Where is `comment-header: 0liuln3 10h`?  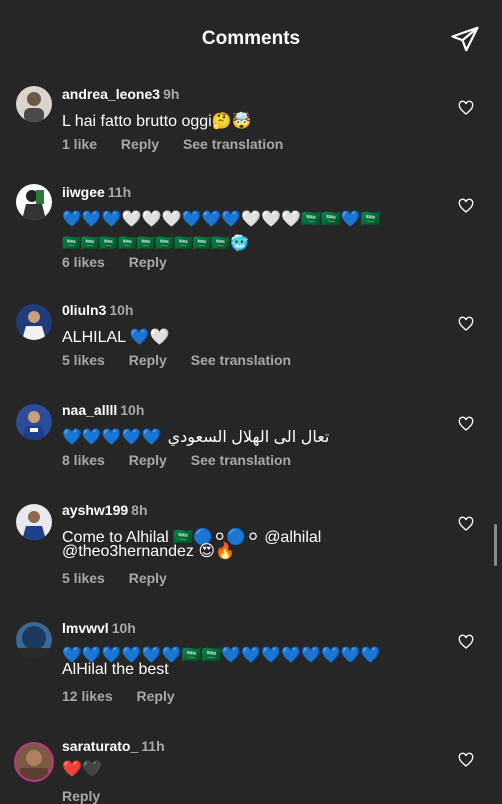
comment-header: 0liuln3 10h is located at coordinates (97, 310).